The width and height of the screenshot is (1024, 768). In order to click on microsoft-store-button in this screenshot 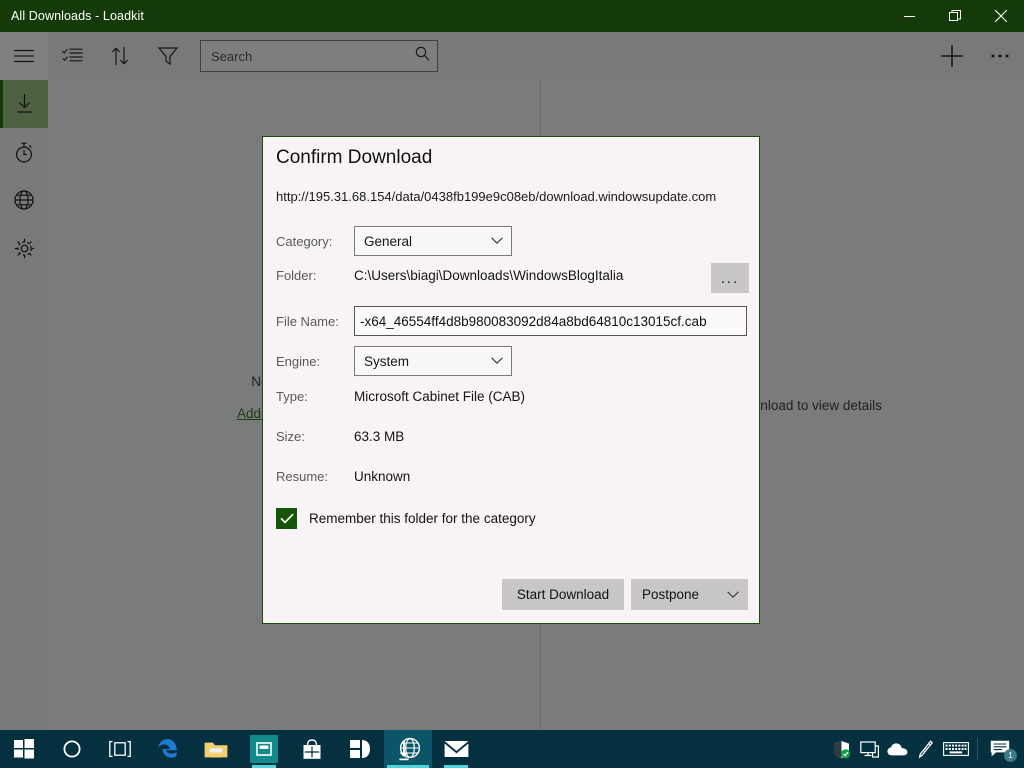, I will do `click(312, 749)`.